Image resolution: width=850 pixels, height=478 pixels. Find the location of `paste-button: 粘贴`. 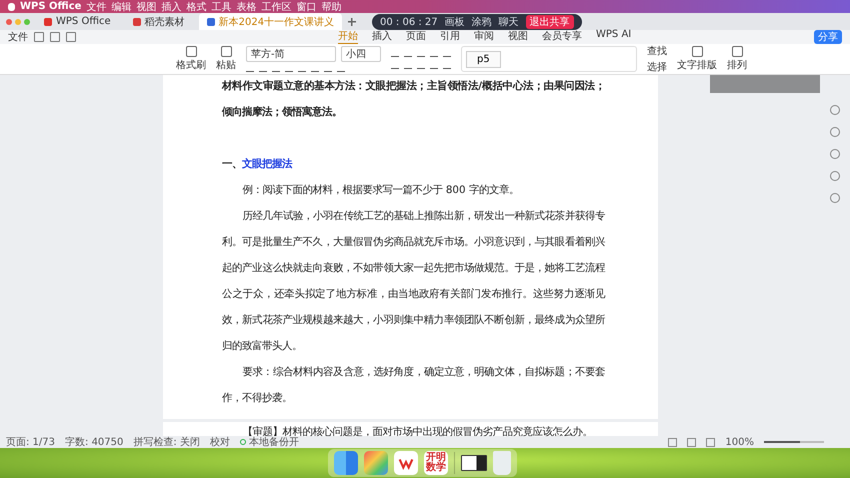

paste-button: 粘贴 is located at coordinates (226, 65).